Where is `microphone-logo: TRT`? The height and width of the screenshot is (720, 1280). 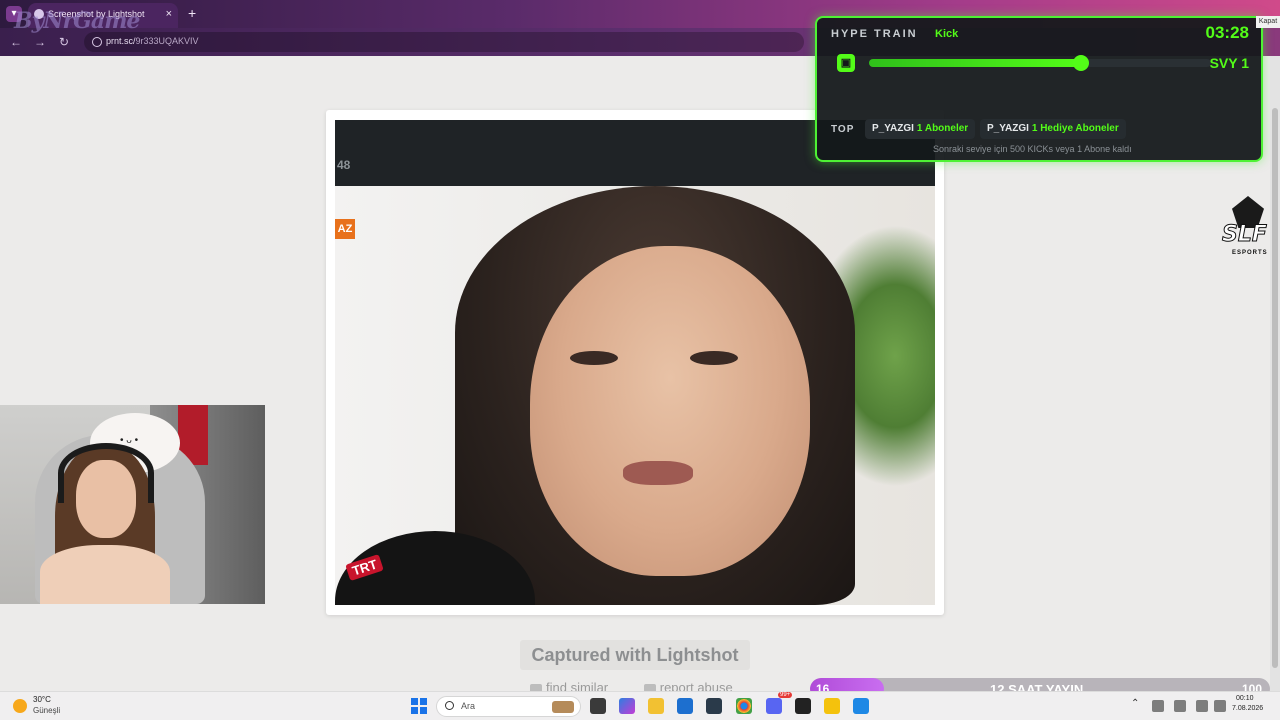
microphone-logo: TRT is located at coordinates (365, 567).